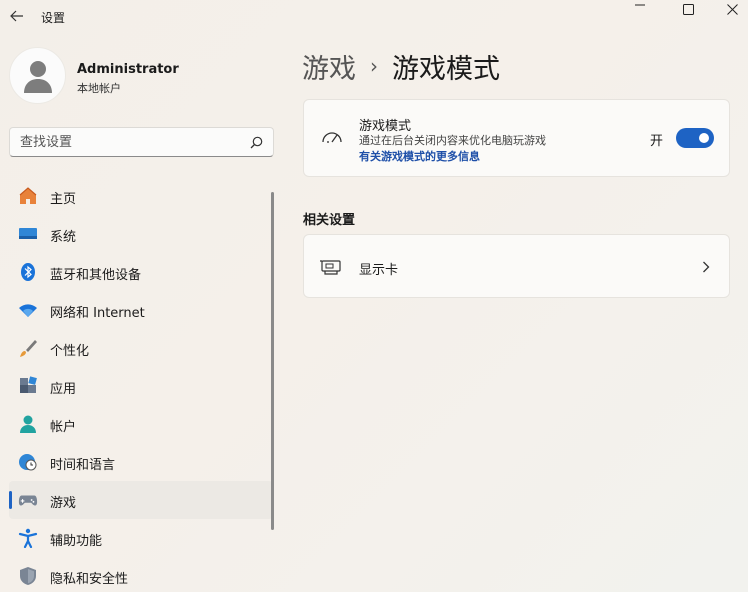 Image resolution: width=748 pixels, height=592 pixels. What do you see at coordinates (63, 389) in the screenshot?
I see `sidebar-item-label: 应用` at bounding box center [63, 389].